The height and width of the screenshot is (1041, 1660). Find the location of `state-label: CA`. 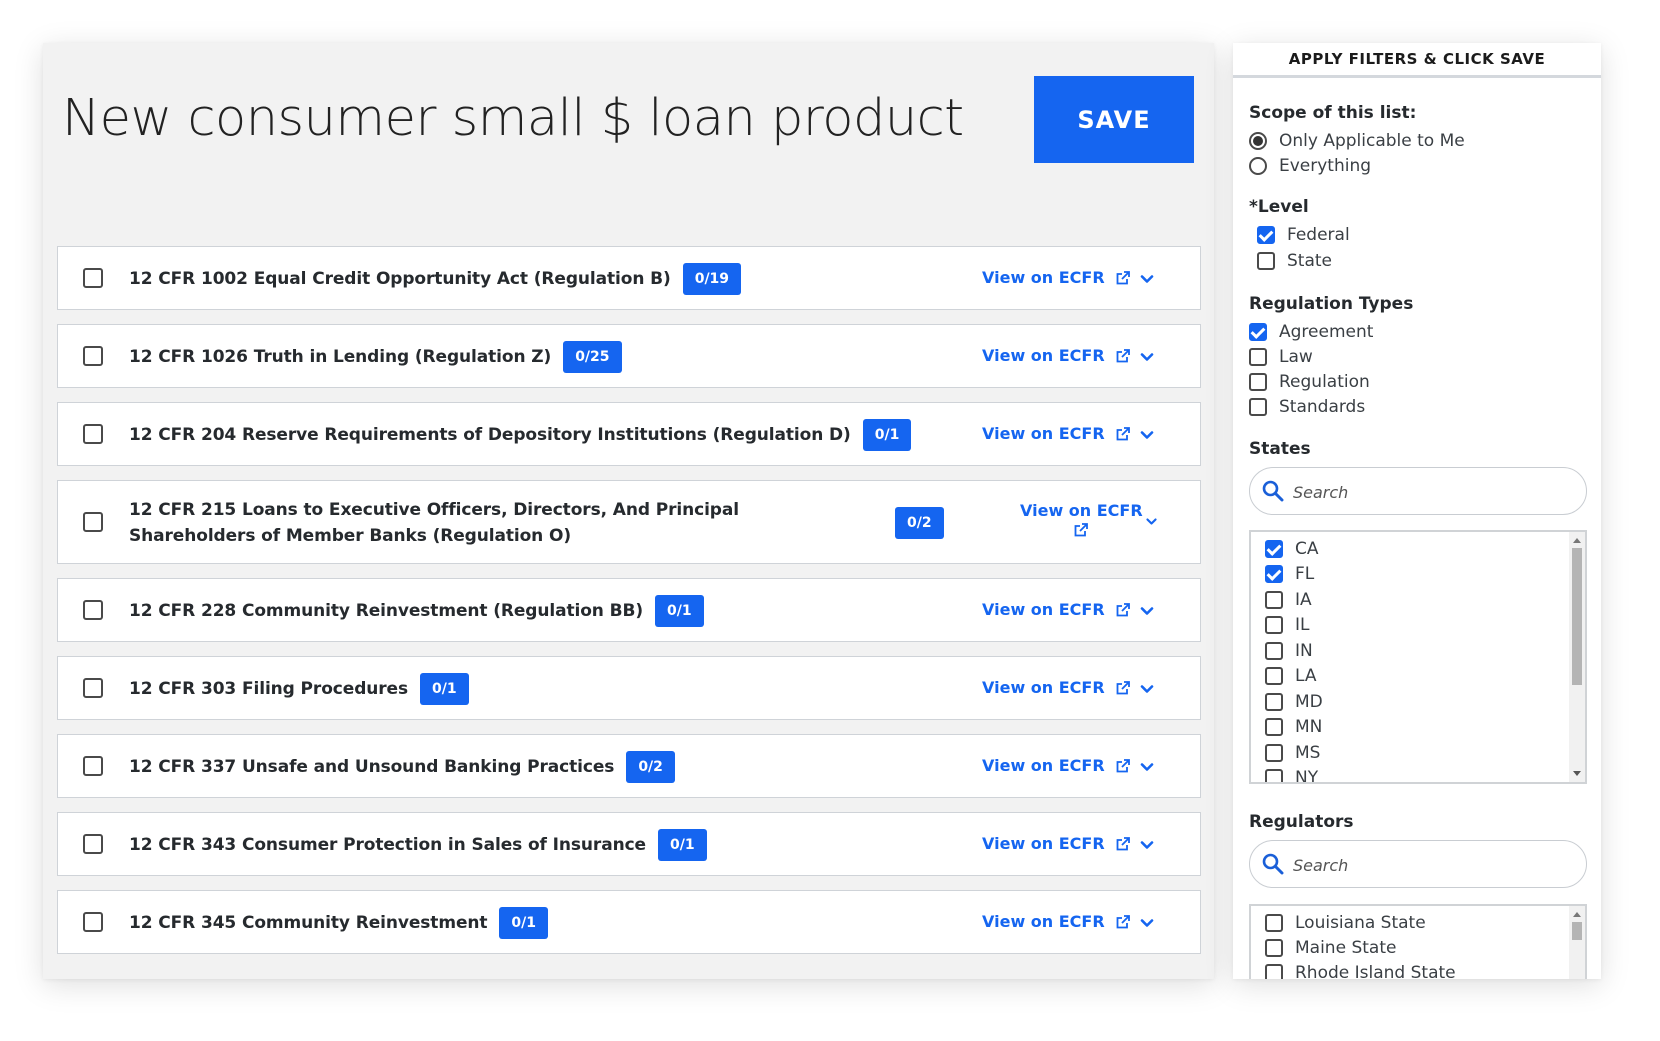

state-label: CA is located at coordinates (1307, 549).